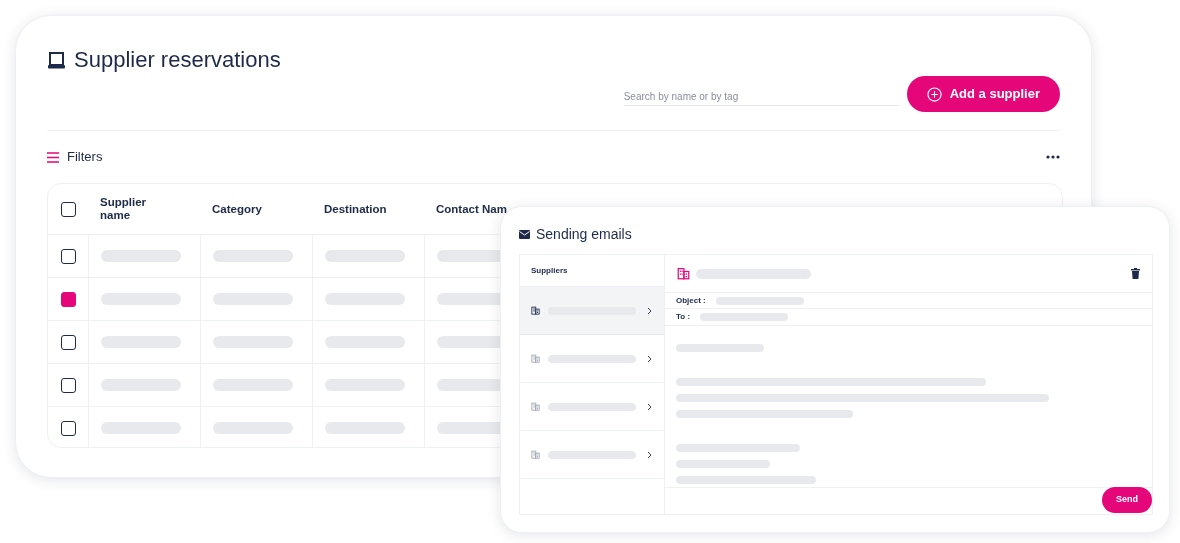  What do you see at coordinates (524, 234) in the screenshot?
I see `mail-icon` at bounding box center [524, 234].